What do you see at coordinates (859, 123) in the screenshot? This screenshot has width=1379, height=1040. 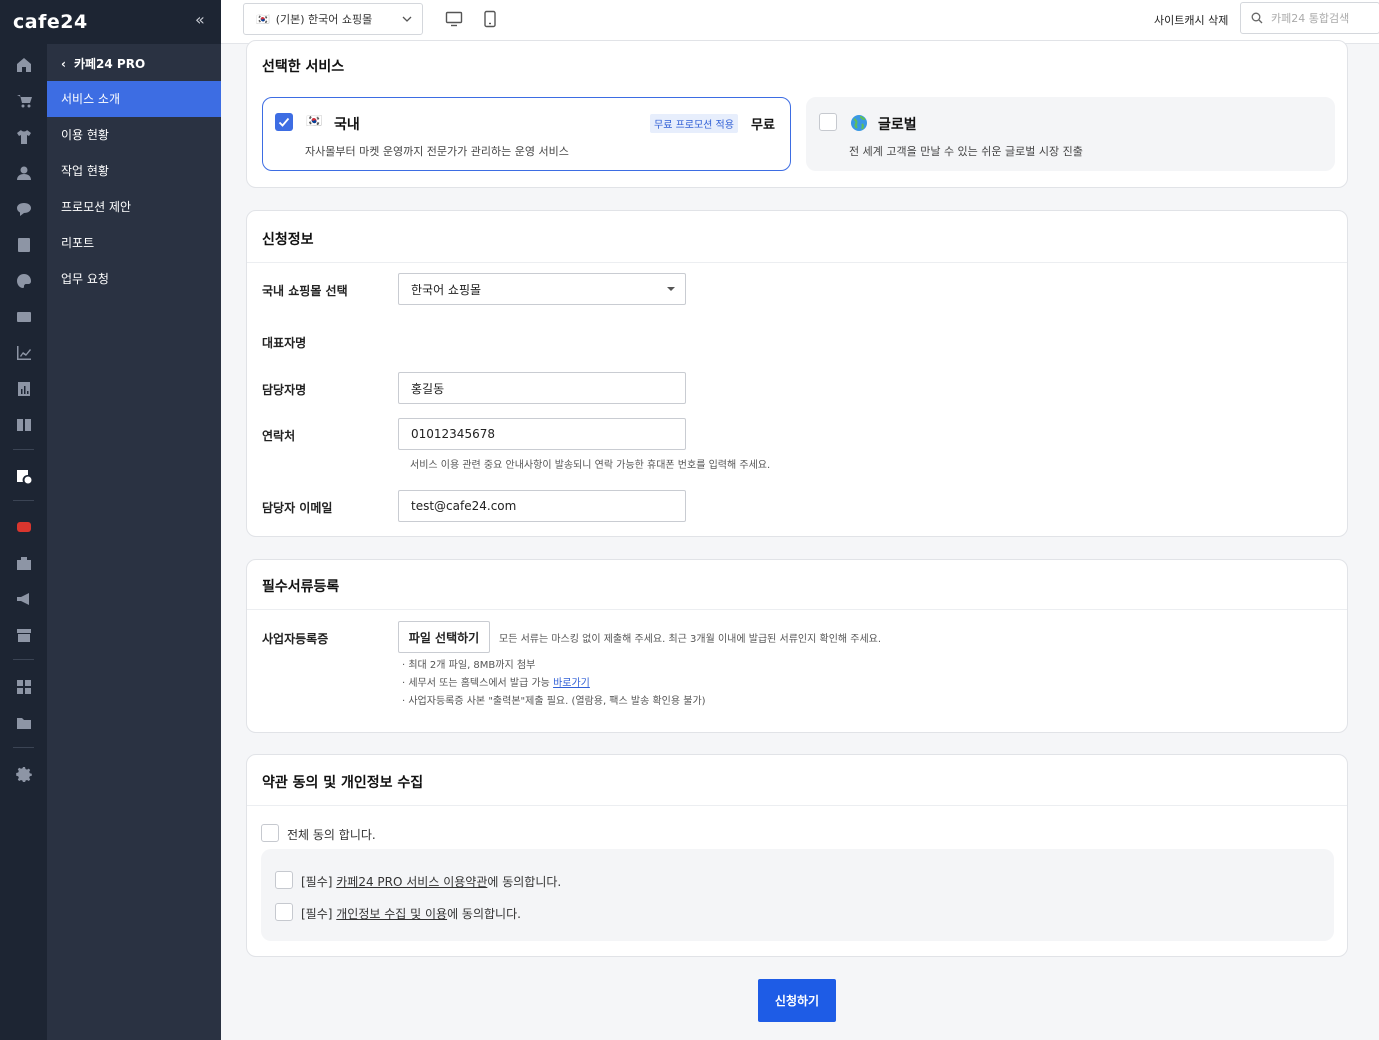 I see `globe-icon` at bounding box center [859, 123].